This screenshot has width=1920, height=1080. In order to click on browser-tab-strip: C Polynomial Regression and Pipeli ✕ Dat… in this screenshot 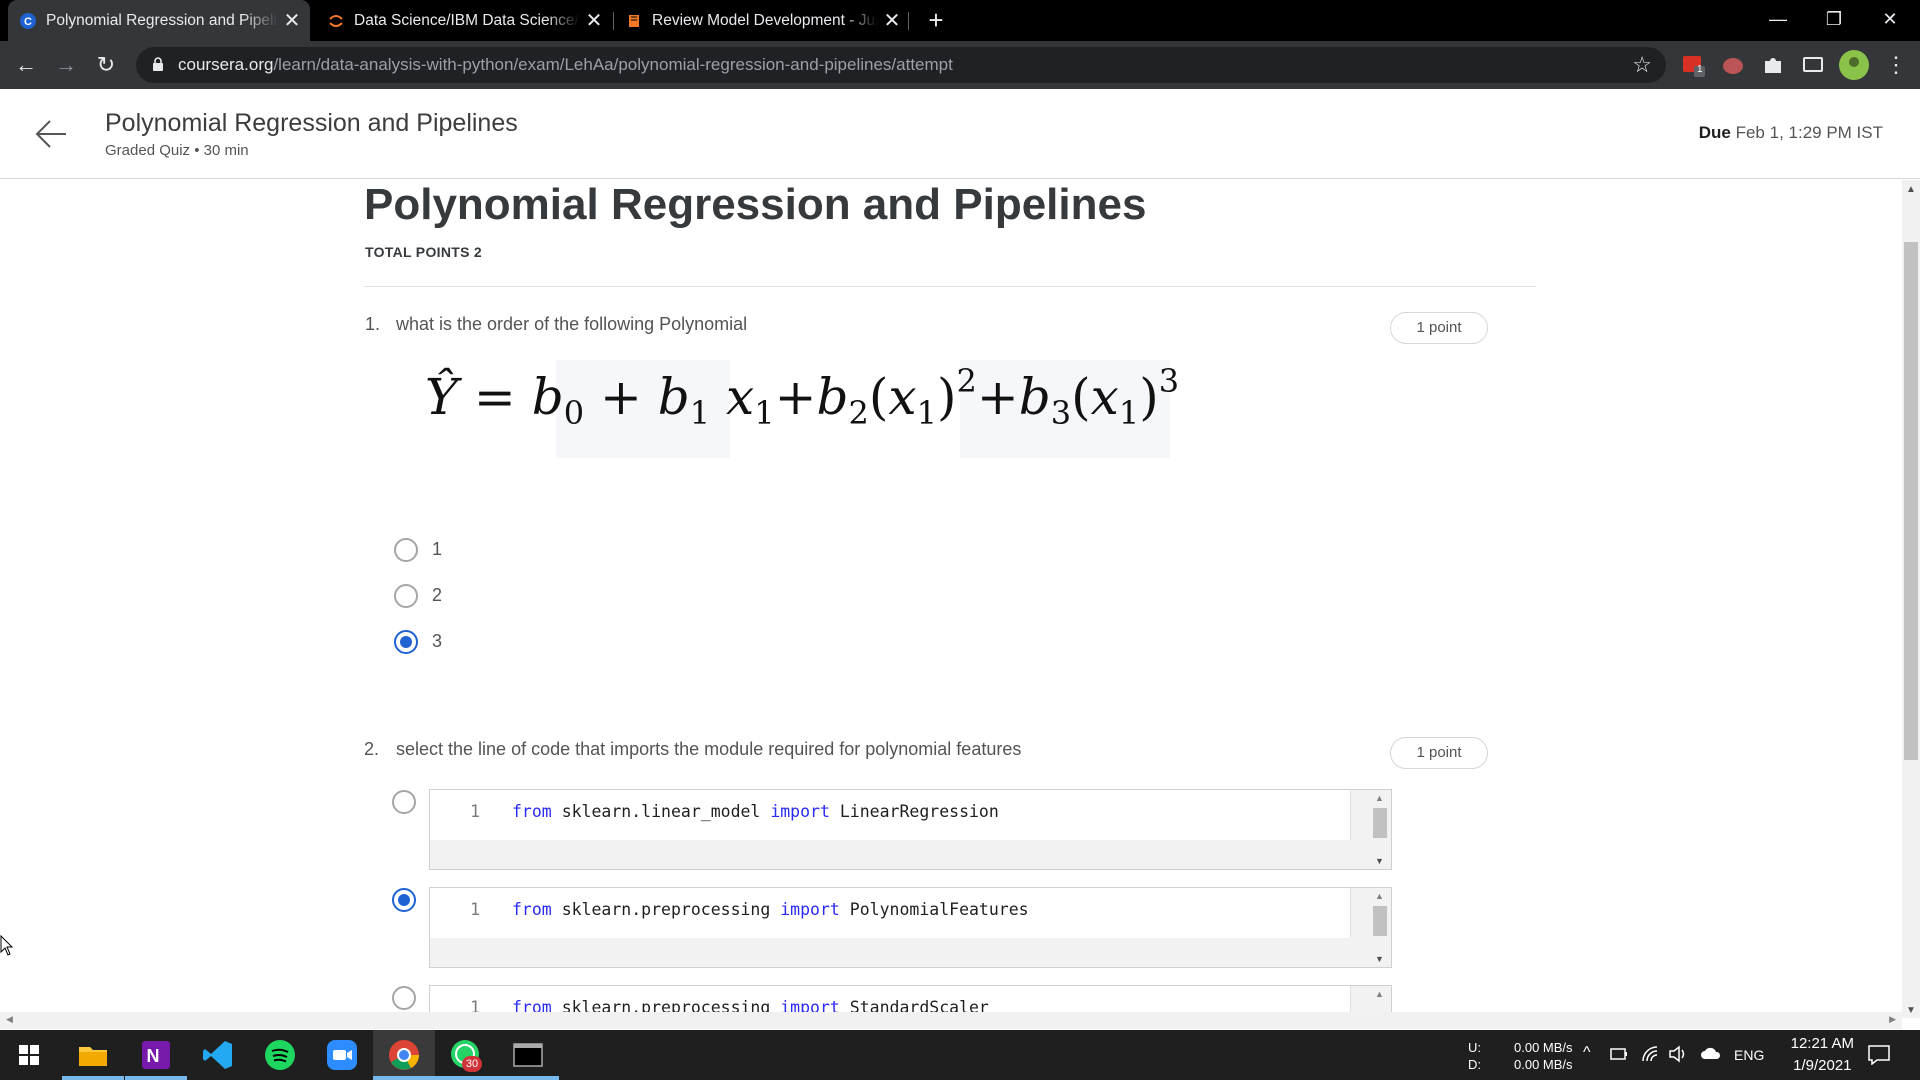, I will do `click(960, 20)`.